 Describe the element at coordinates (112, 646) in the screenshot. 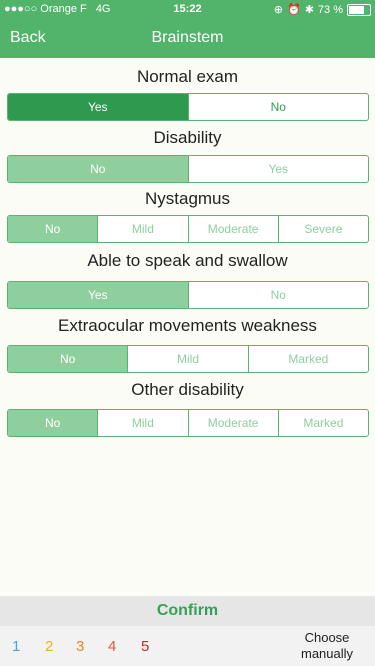

I see `score-option-4: 4` at that location.